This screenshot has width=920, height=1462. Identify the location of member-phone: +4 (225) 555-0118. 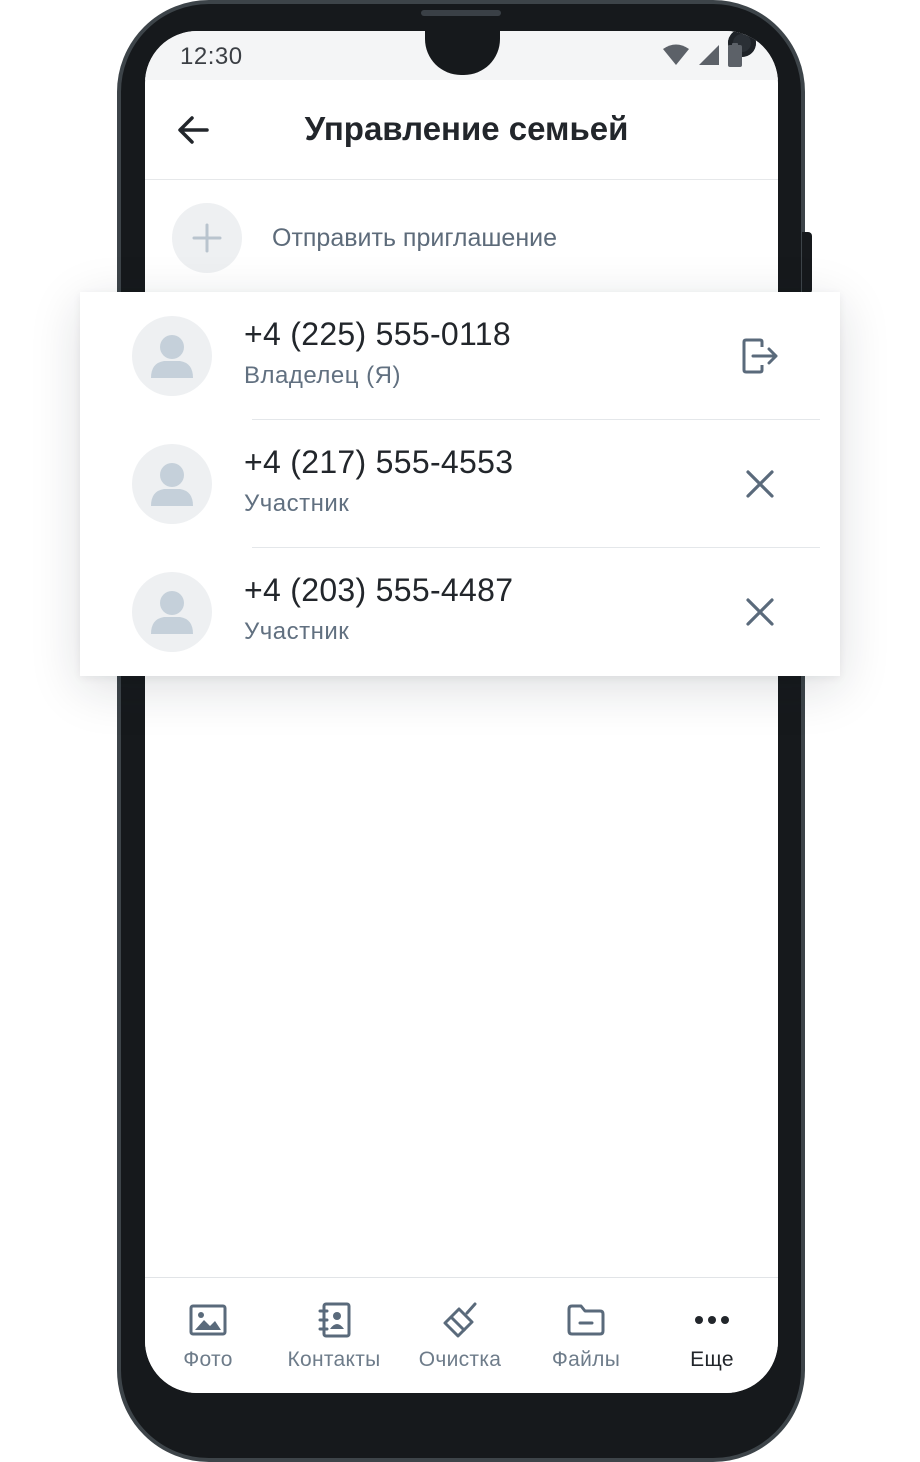
(377, 334).